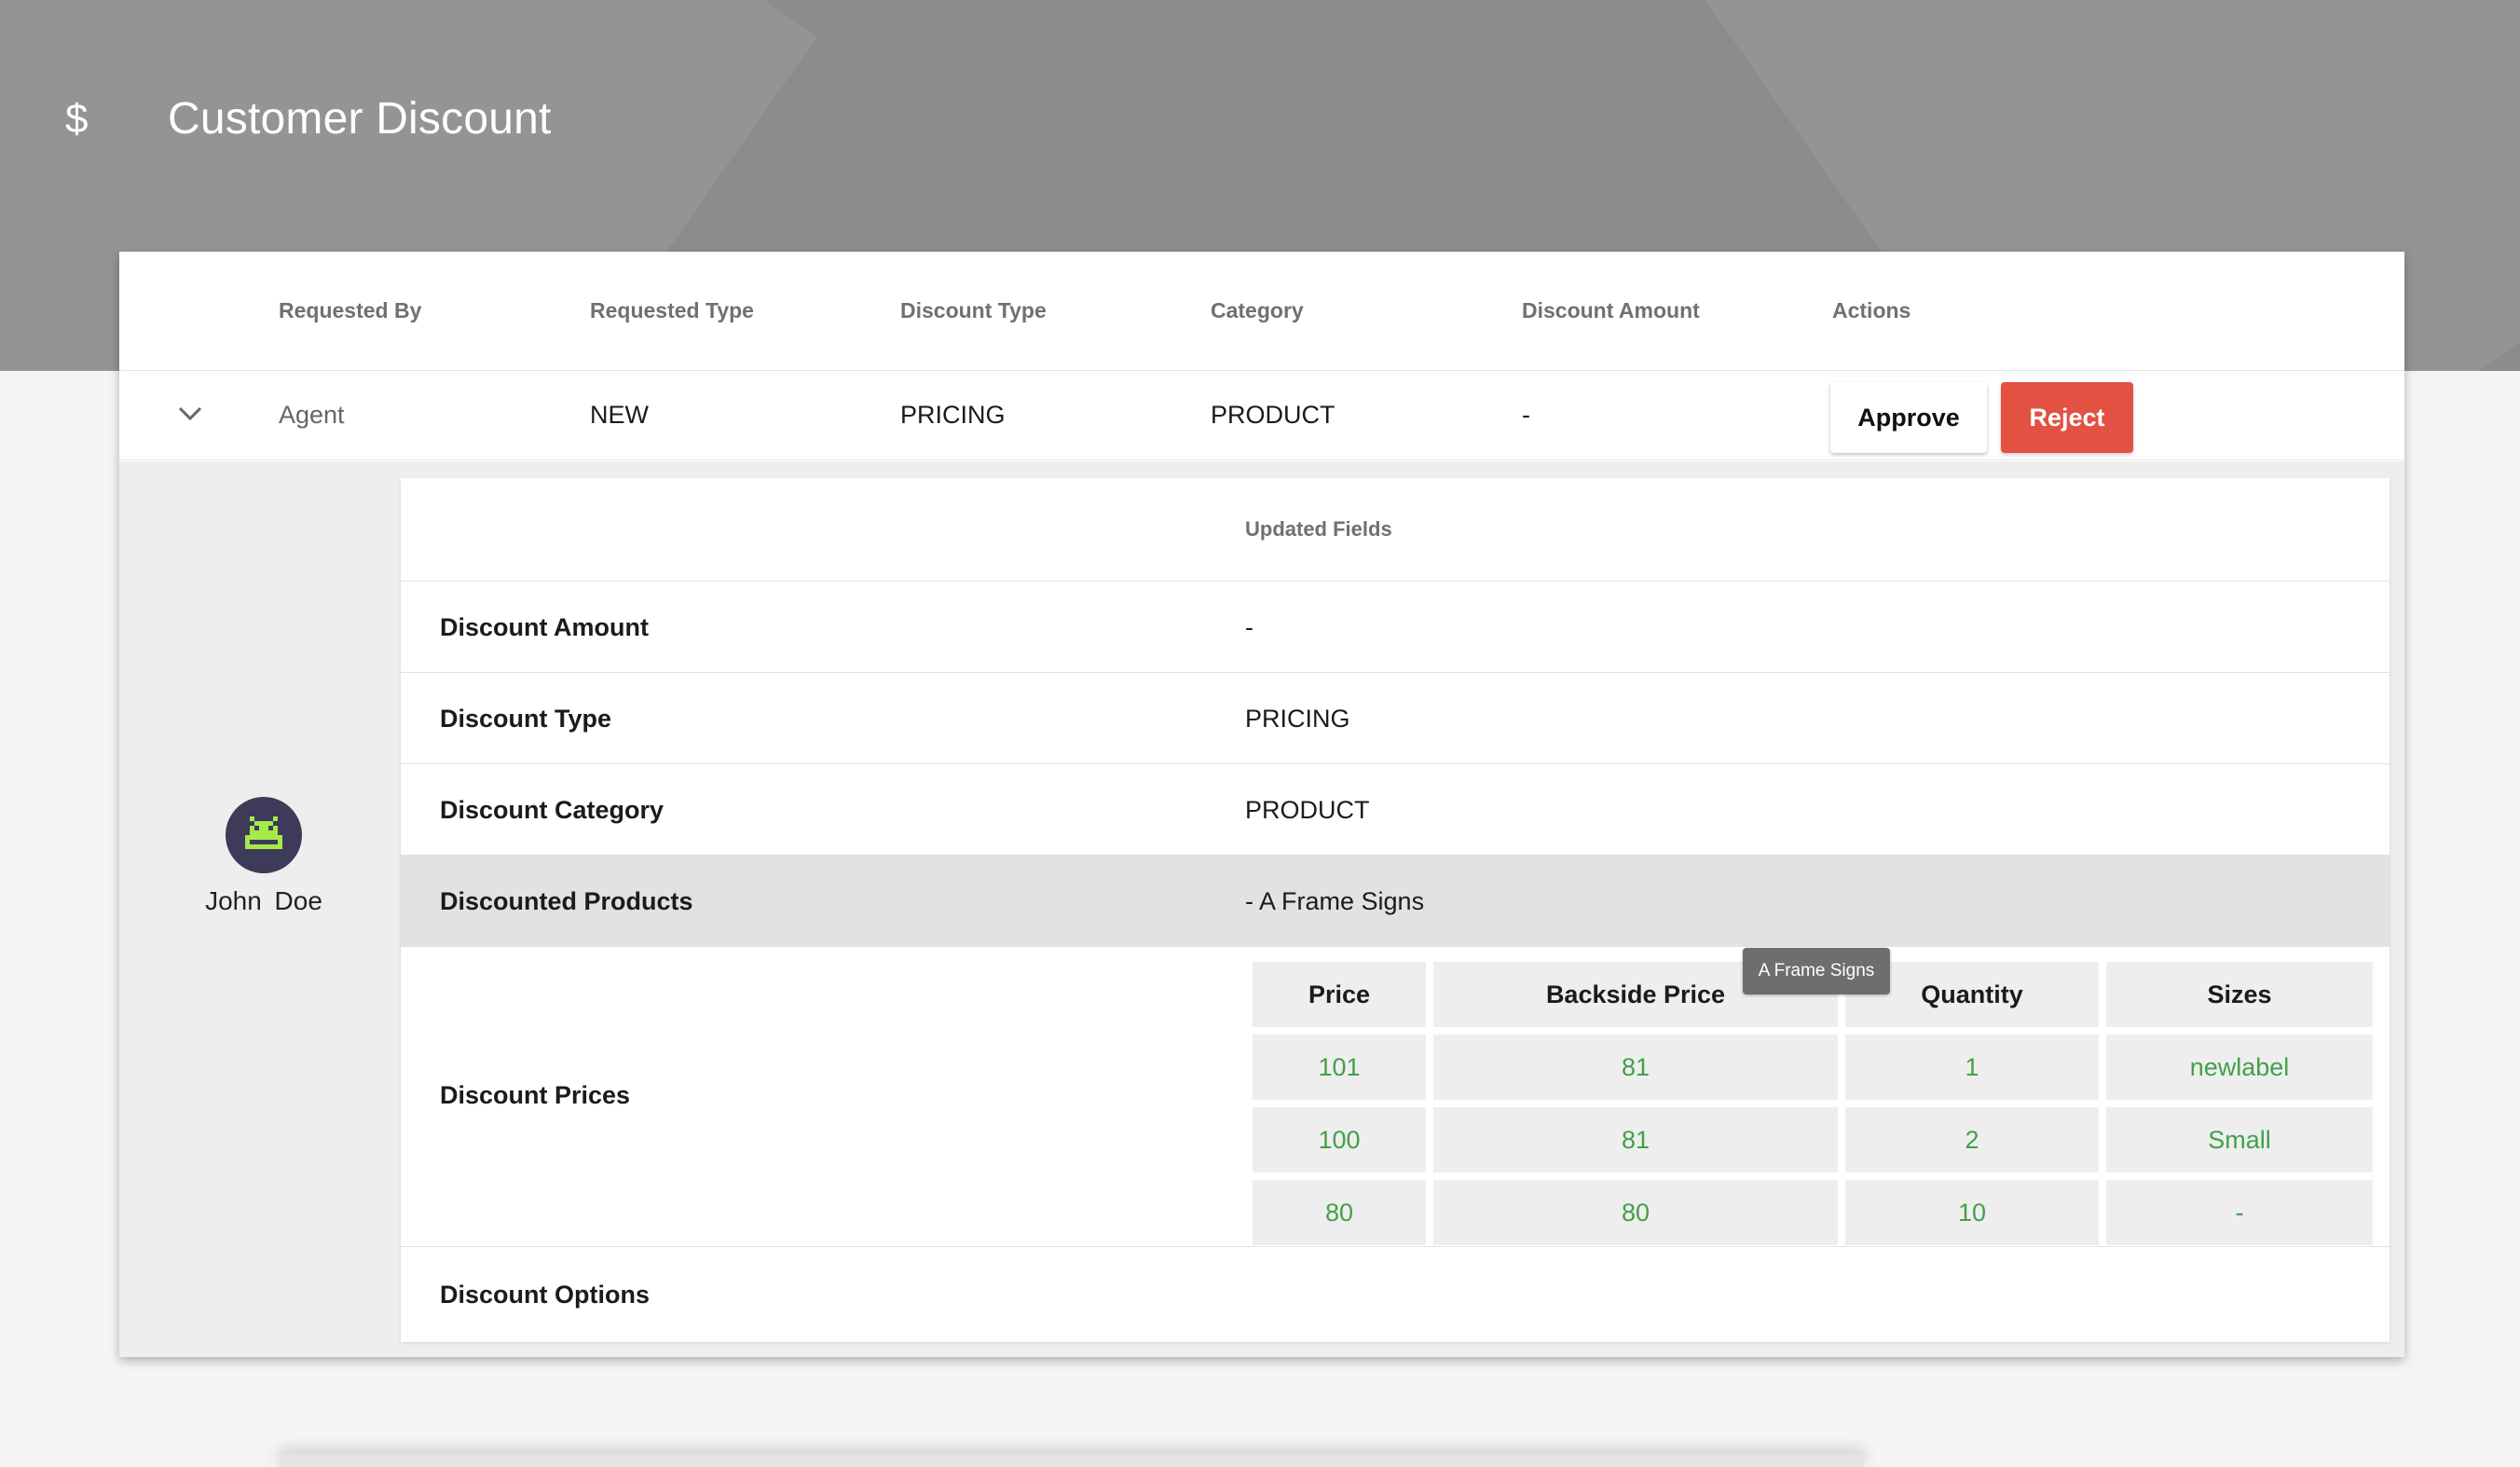 The width and height of the screenshot is (2520, 1467). Describe the element at coordinates (973, 310) in the screenshot. I see `column-discount-type: Discount Type` at that location.